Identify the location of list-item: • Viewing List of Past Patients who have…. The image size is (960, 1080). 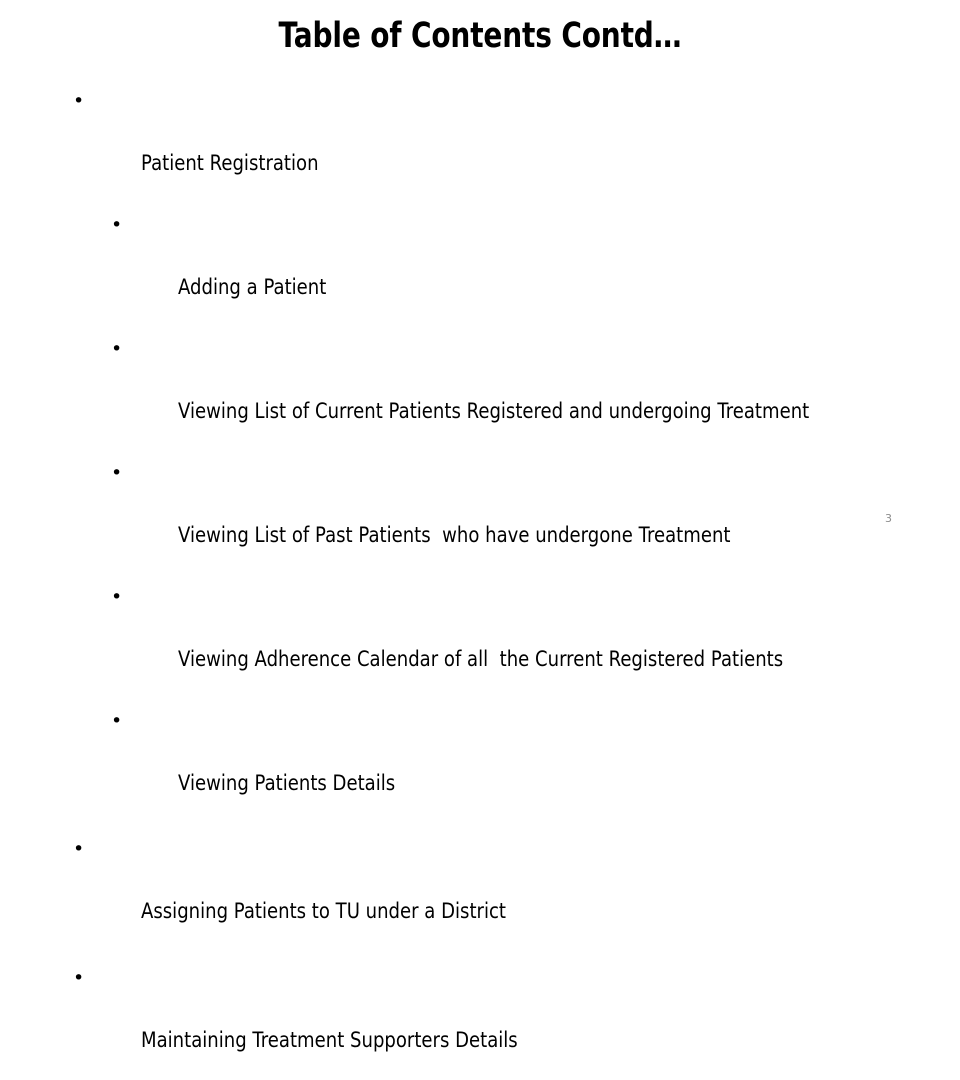
(486, 520).